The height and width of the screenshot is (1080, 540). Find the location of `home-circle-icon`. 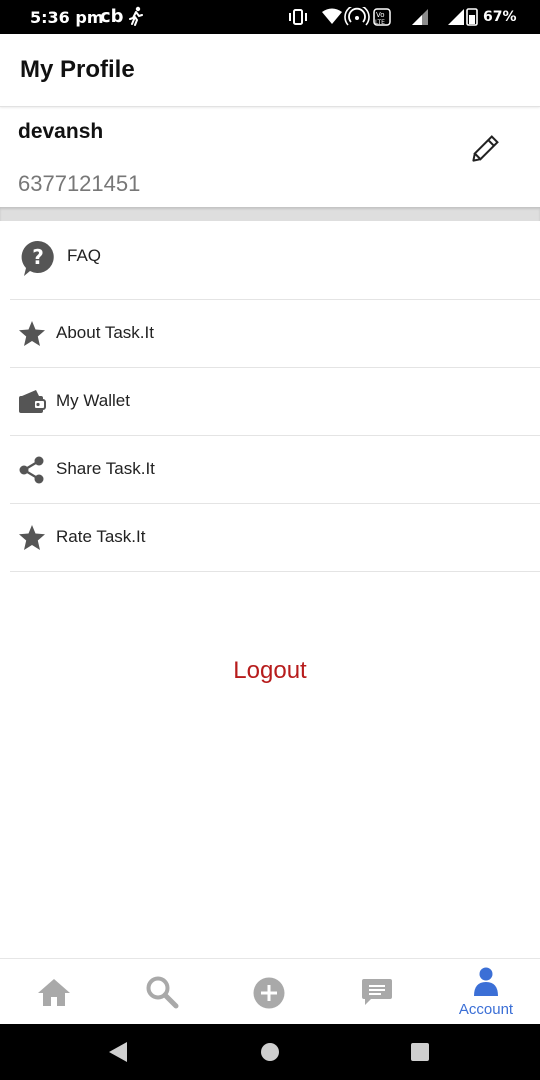

home-circle-icon is located at coordinates (270, 1052).